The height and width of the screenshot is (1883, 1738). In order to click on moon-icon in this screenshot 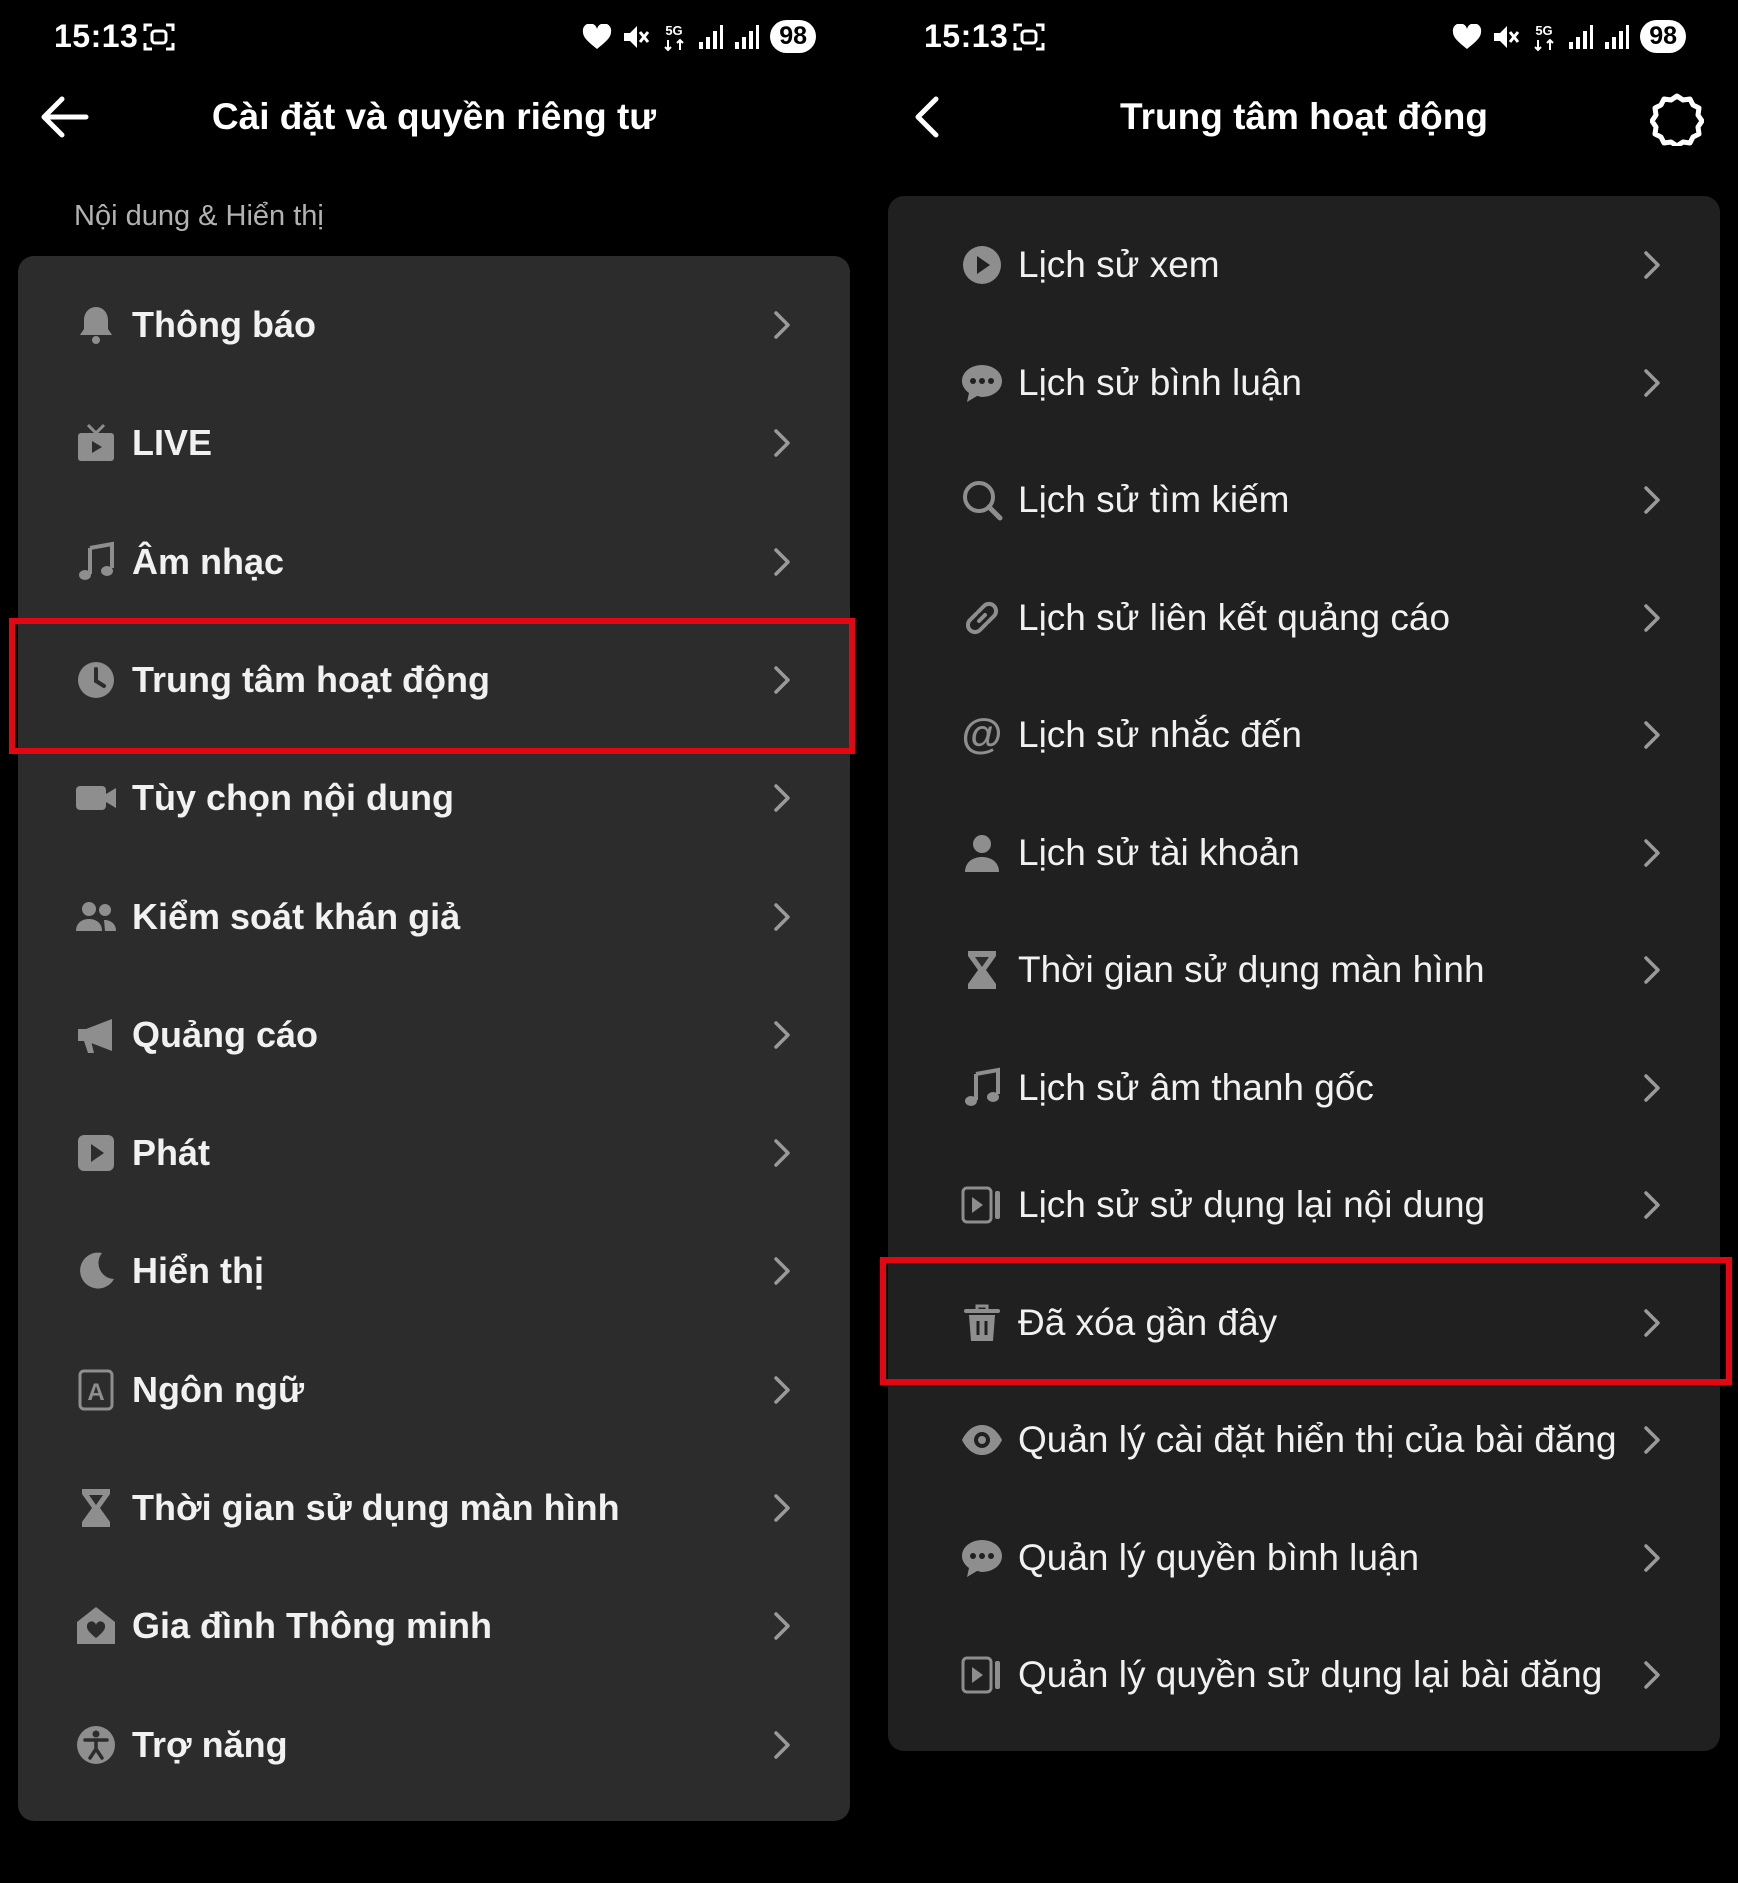, I will do `click(97, 1270)`.